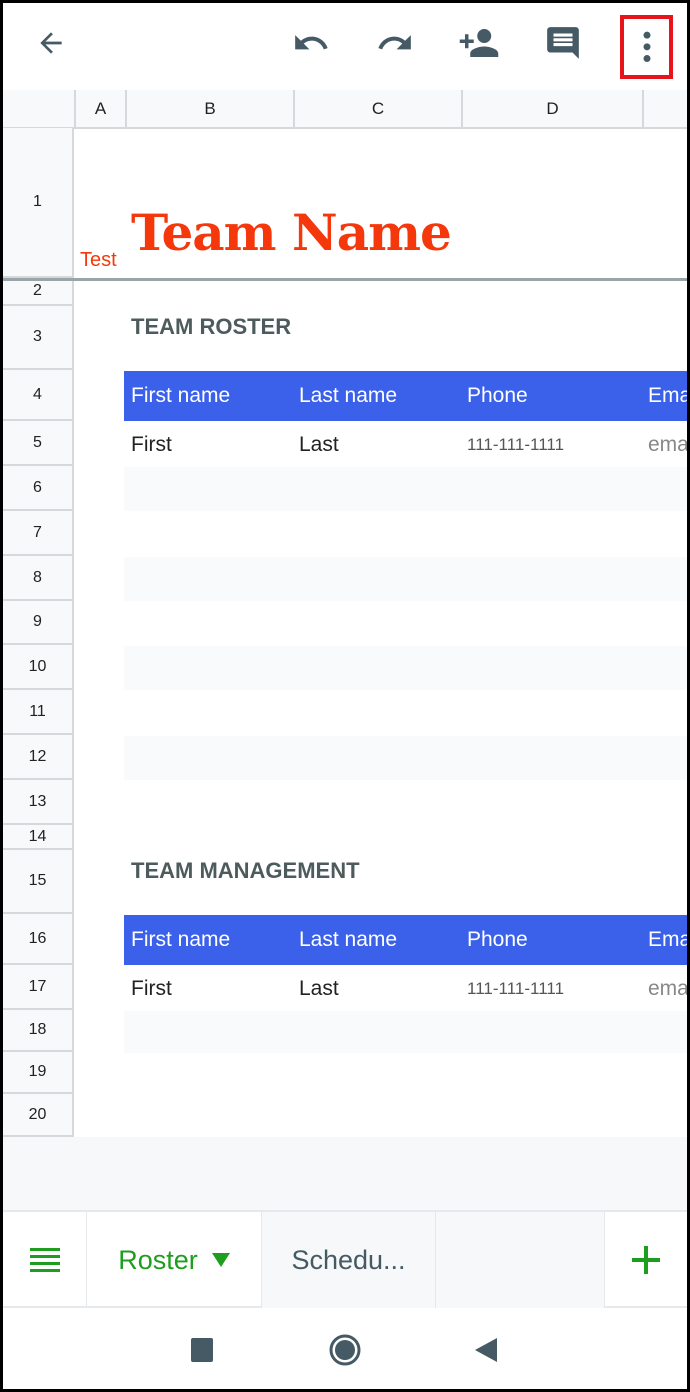  I want to click on comment-icon, so click(563, 43).